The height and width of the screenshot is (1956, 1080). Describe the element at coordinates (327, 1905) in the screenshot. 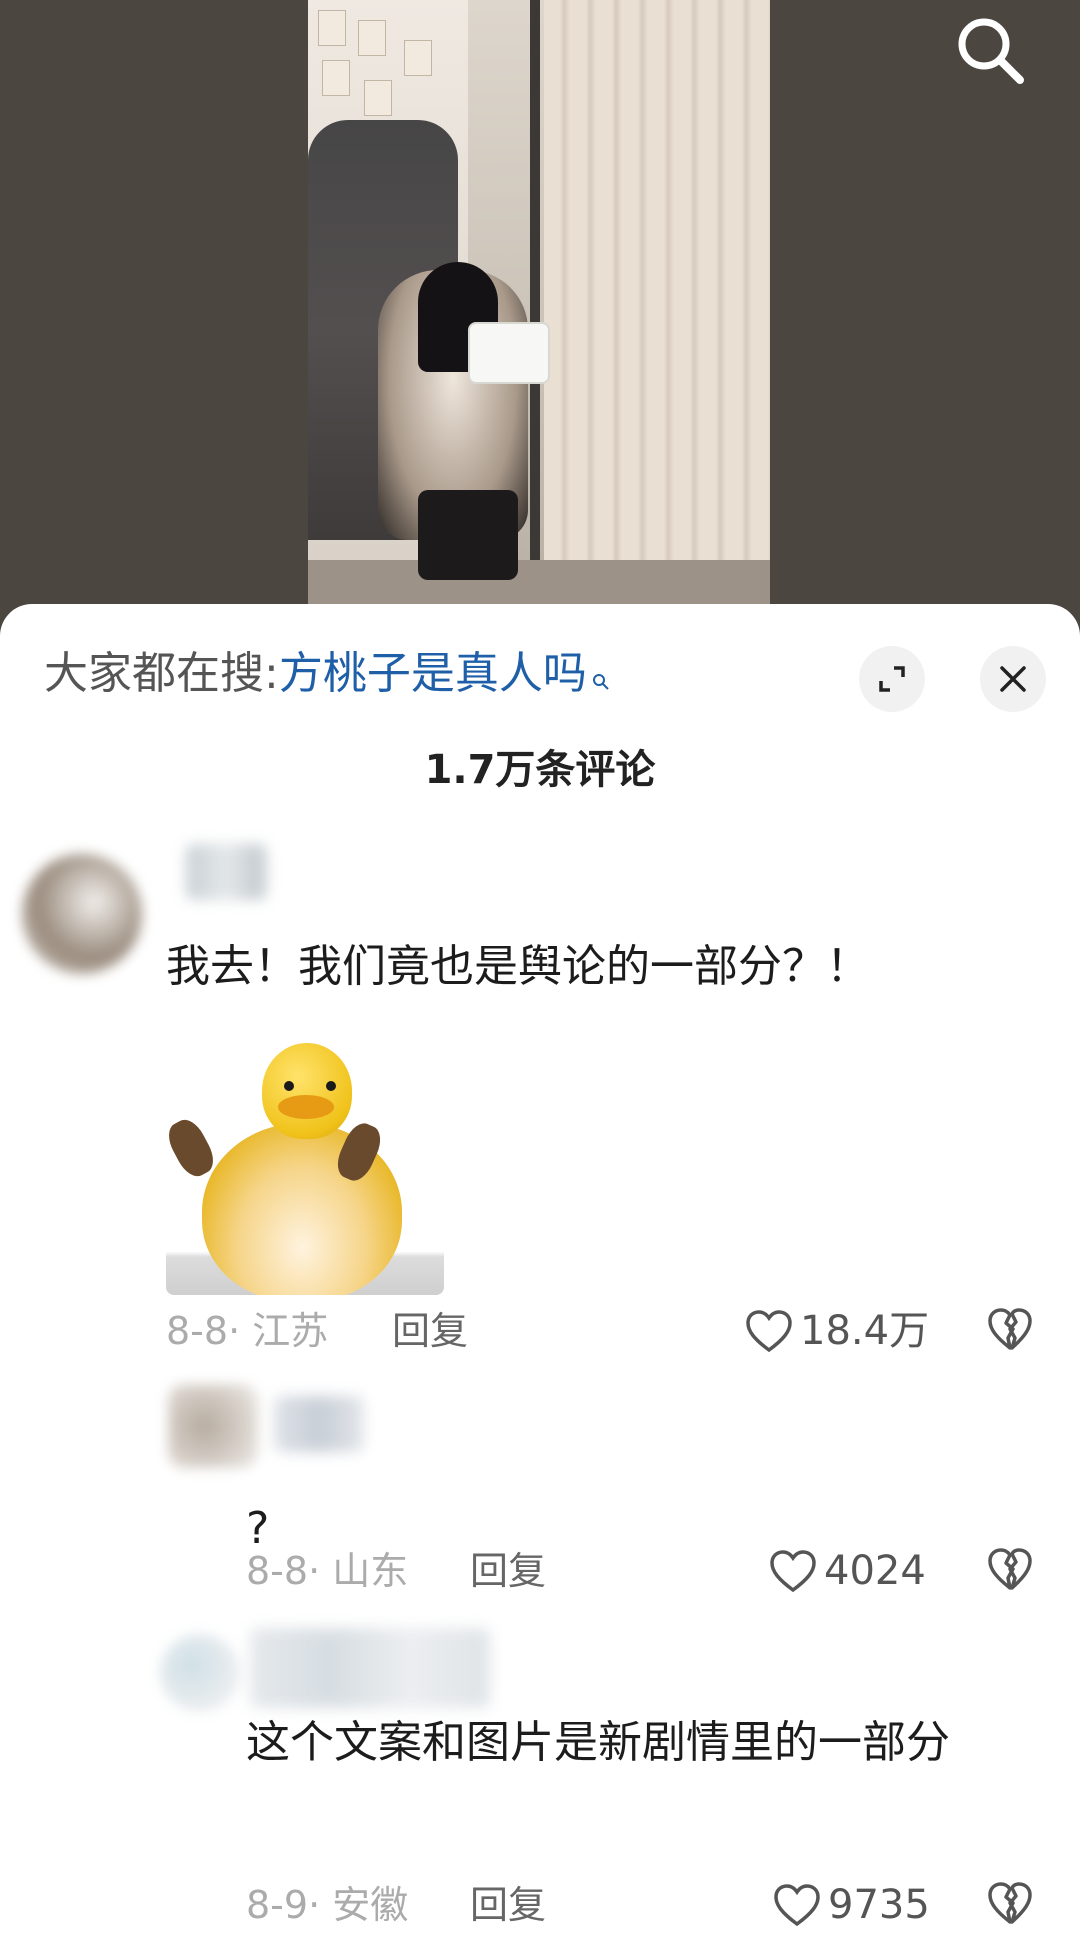

I see `comment-date-location: 8-9· 安徽` at that location.